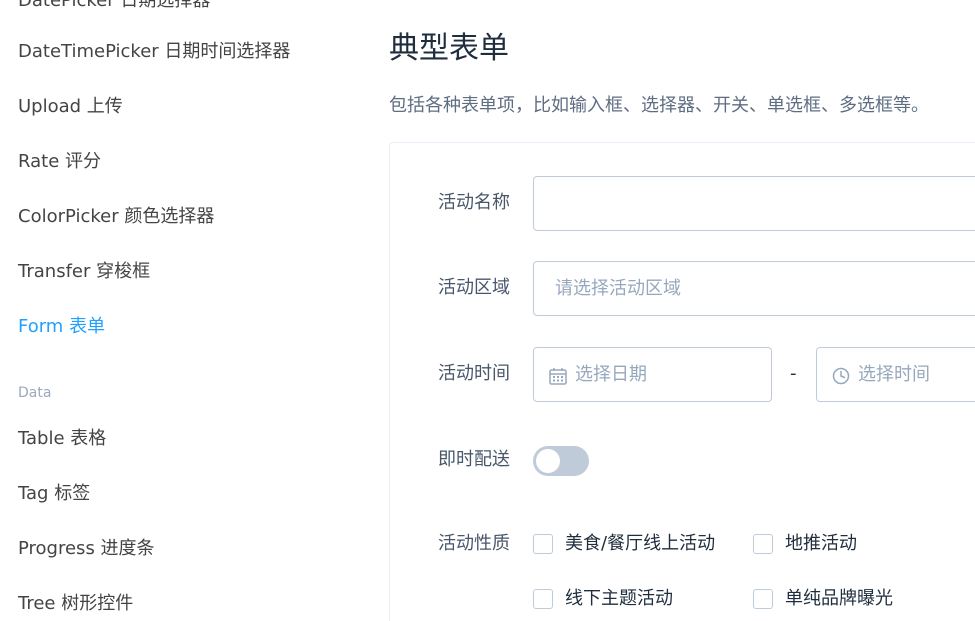  Describe the element at coordinates (84, 272) in the screenshot. I see `sidebar-item-transfer: Transfer 穿梭框` at that location.